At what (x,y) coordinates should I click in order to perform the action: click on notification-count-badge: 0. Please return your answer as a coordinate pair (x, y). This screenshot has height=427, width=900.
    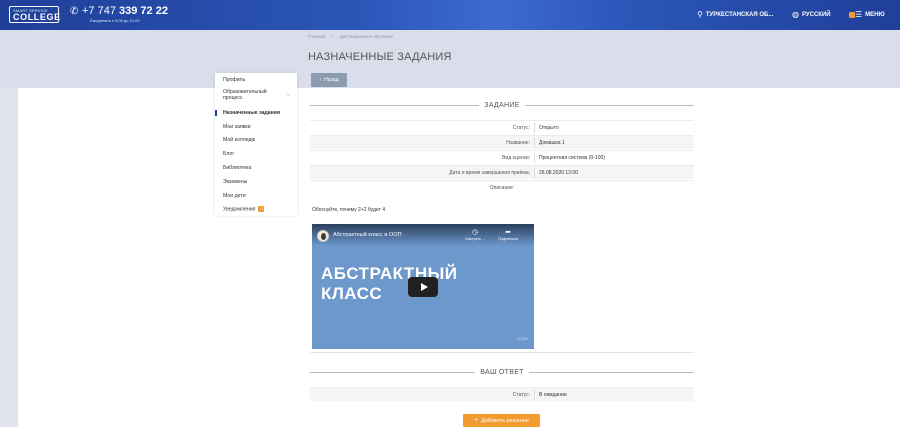
    Looking at the image, I should click on (261, 209).